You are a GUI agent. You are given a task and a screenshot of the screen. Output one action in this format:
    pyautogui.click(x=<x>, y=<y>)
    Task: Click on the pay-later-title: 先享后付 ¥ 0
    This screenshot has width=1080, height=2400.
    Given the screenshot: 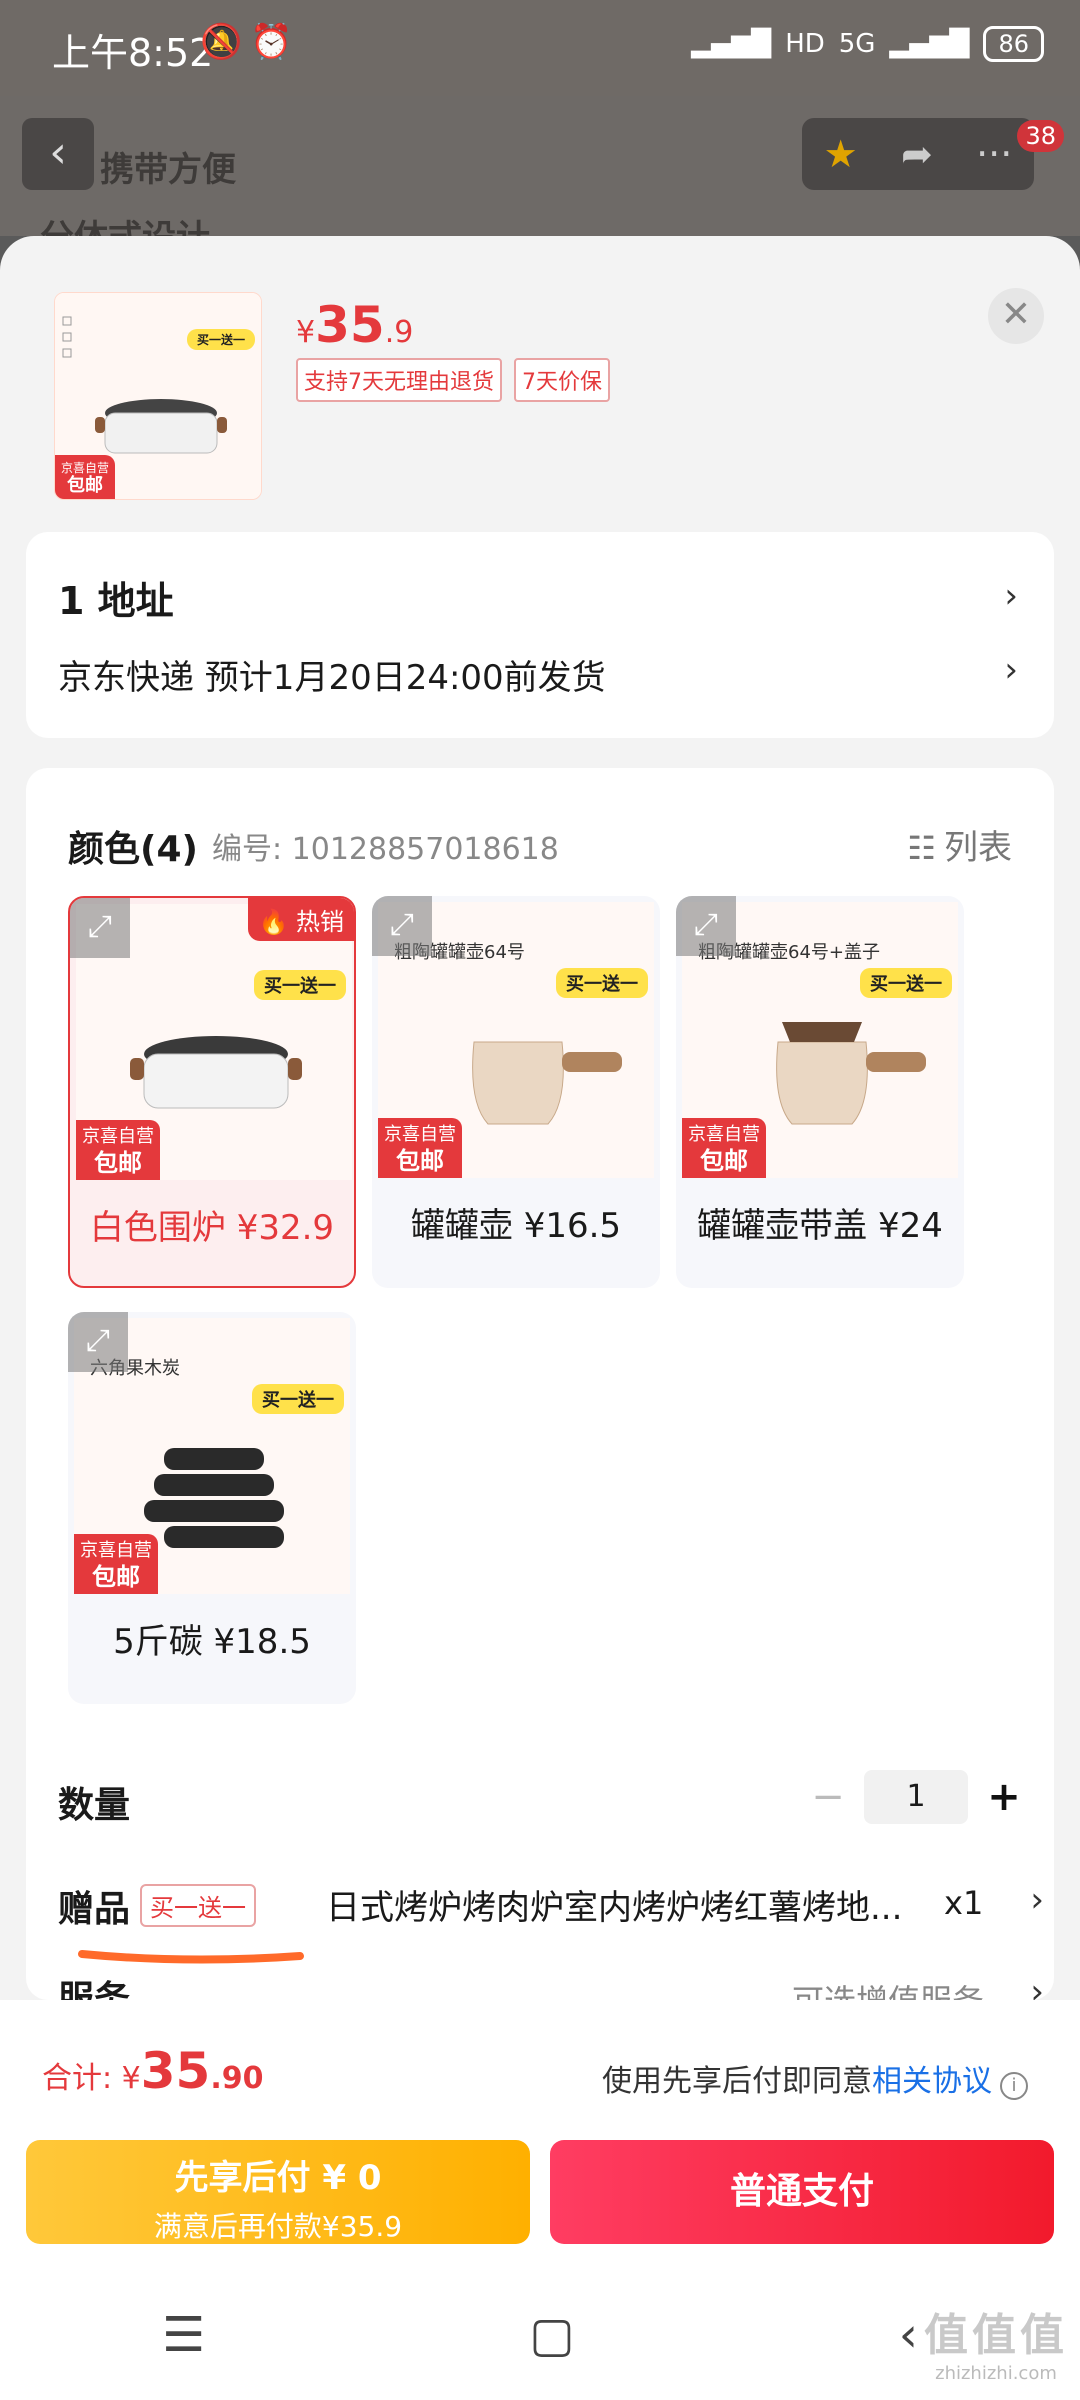 What is the action you would take?
    pyautogui.click(x=278, y=2178)
    